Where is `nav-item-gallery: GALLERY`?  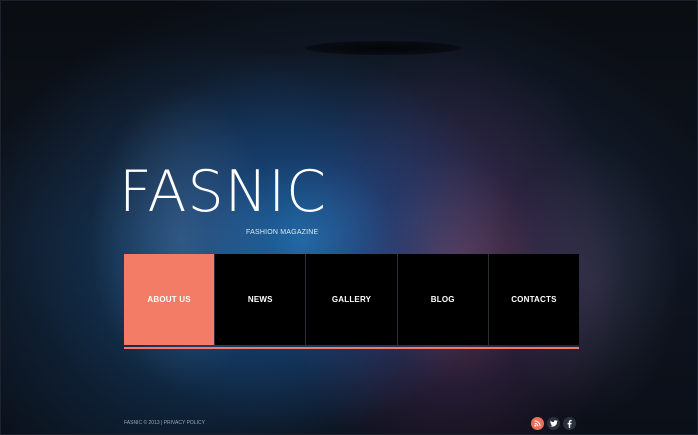
nav-item-gallery: GALLERY is located at coordinates (352, 299).